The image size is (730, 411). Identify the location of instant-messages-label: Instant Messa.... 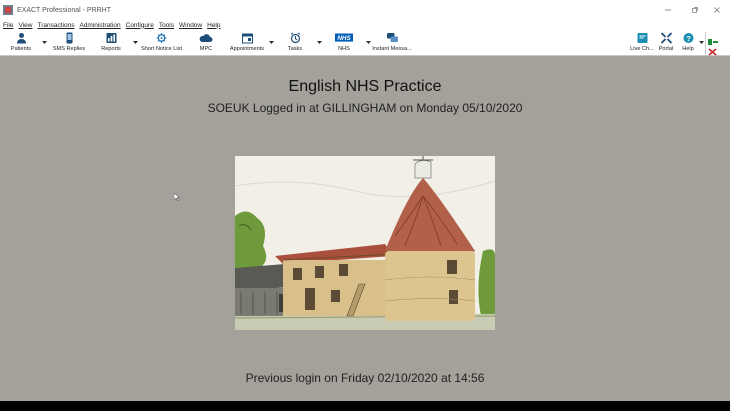
(392, 49).